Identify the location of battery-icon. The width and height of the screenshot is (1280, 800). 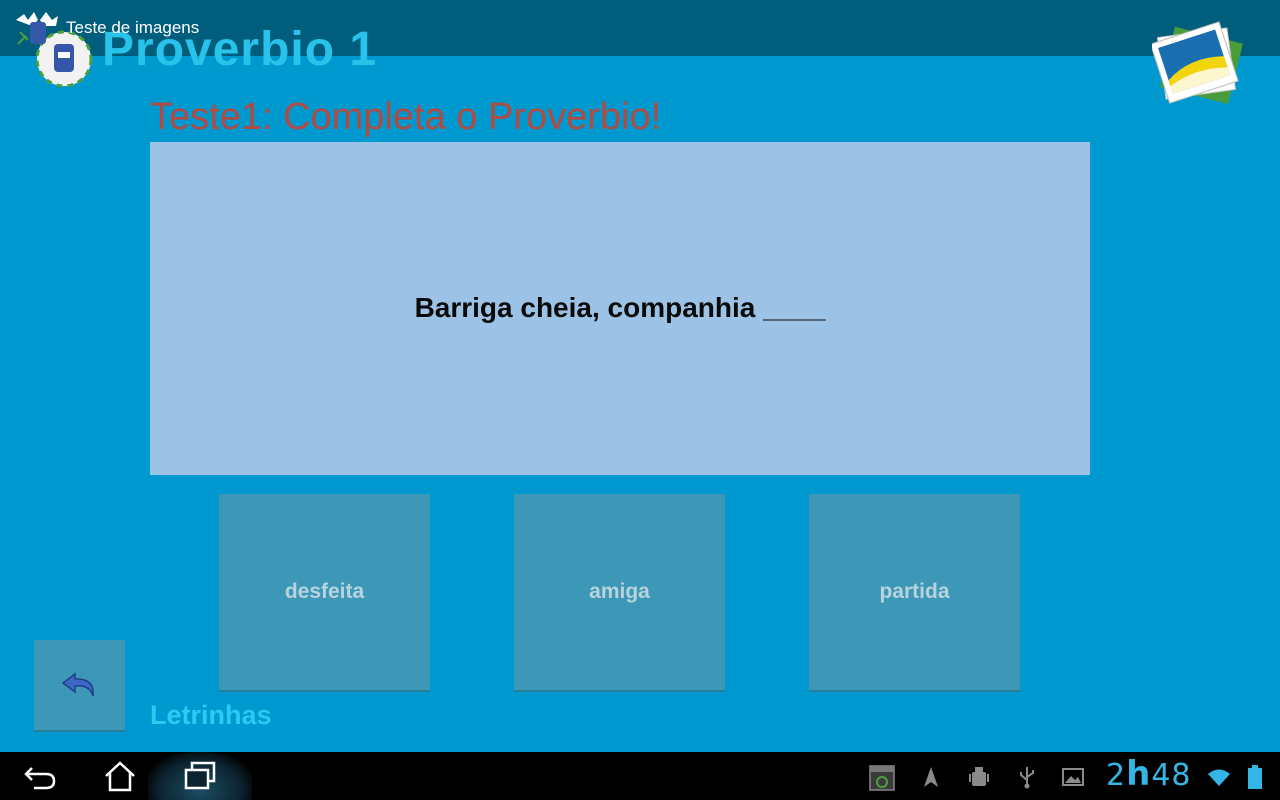
(1255, 777).